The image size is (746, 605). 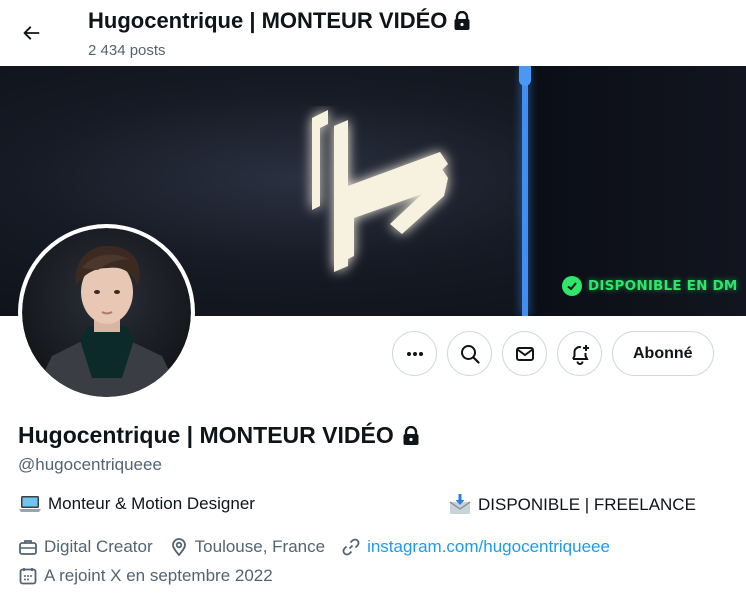 What do you see at coordinates (151, 503) in the screenshot?
I see `bio-left-text: Monteur & Motion Designer` at bounding box center [151, 503].